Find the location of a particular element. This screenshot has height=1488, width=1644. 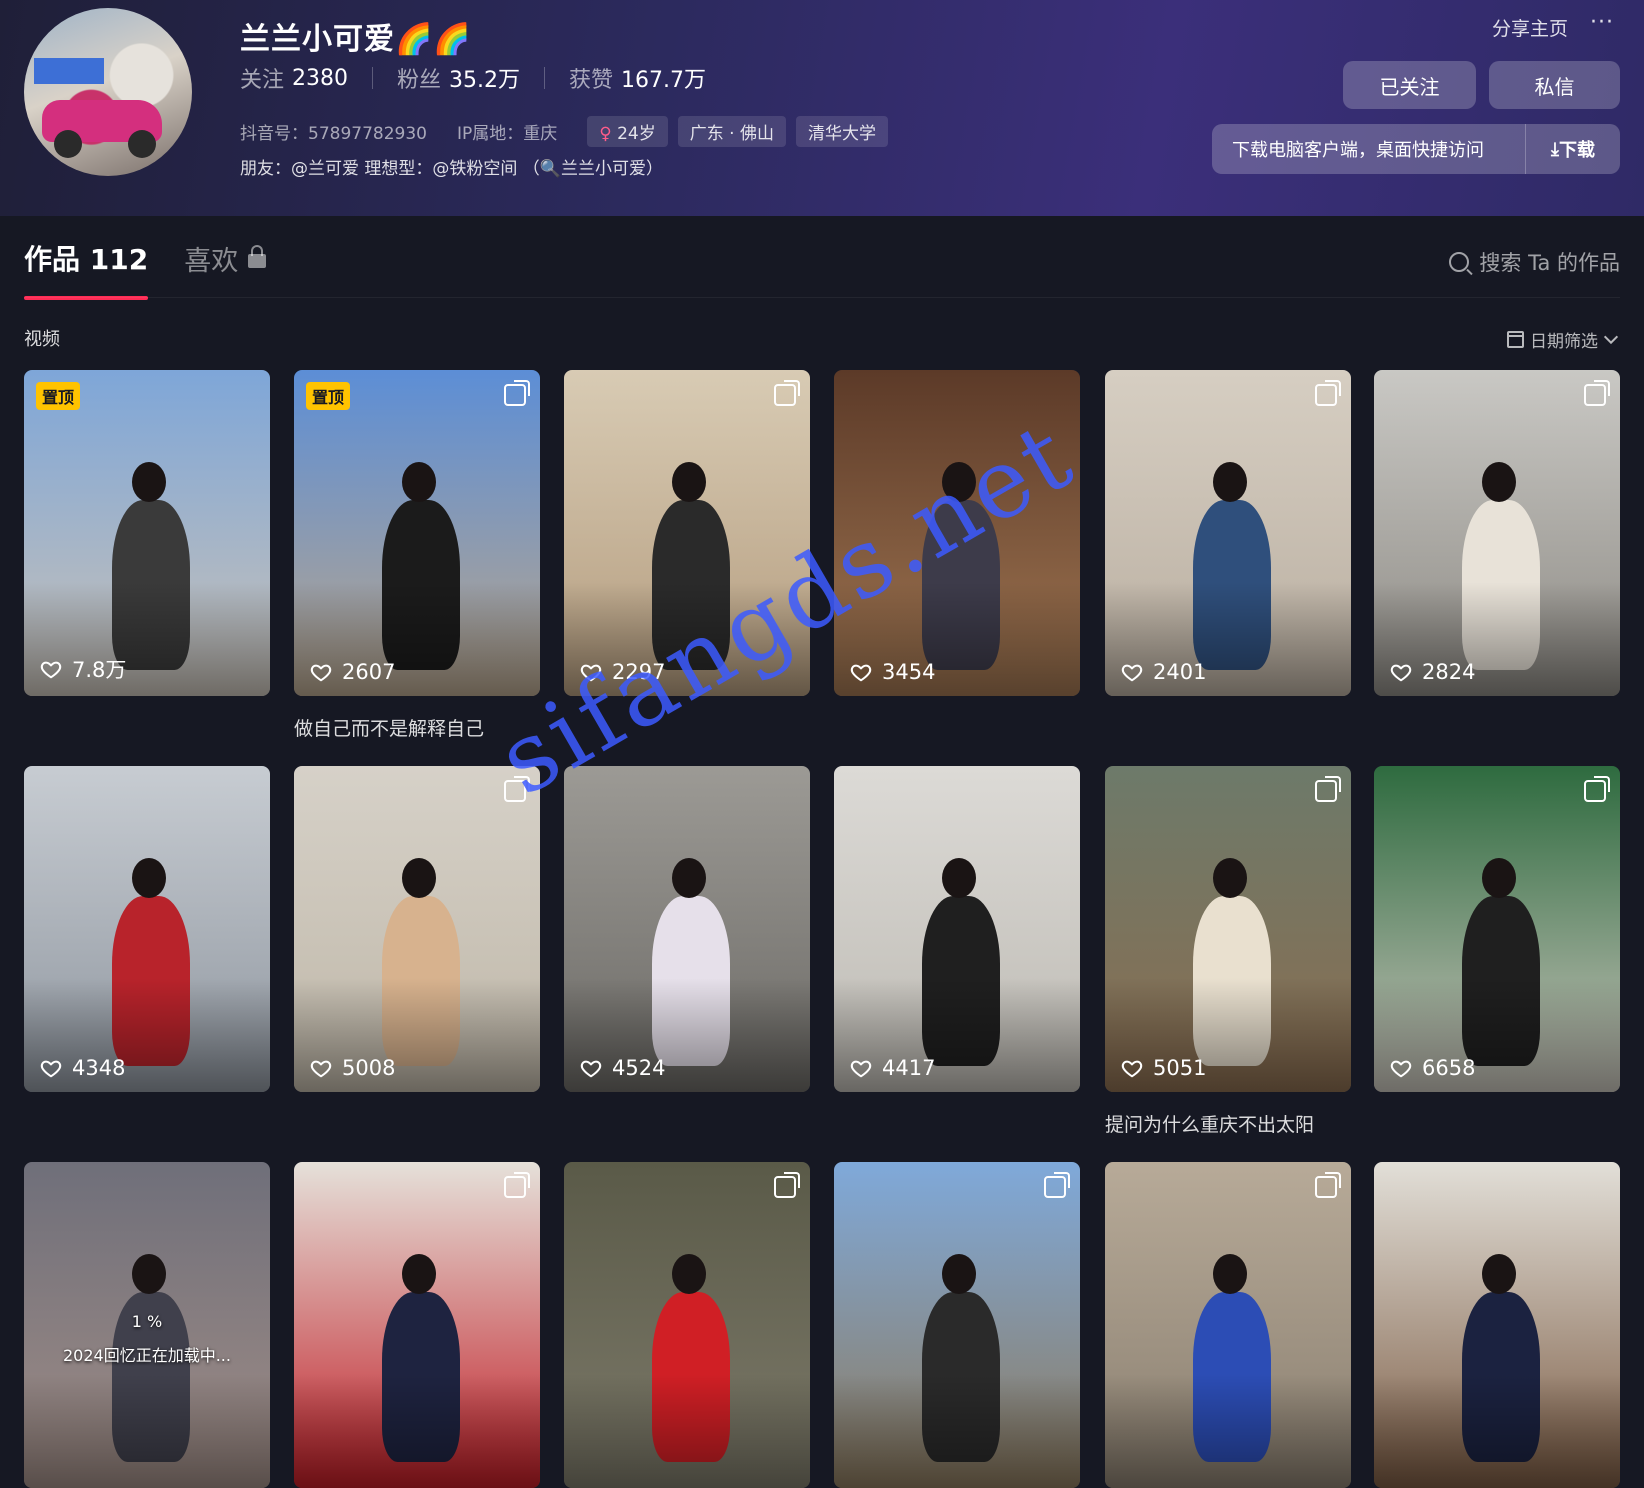

video-likes: 5051 is located at coordinates (1163, 1068).